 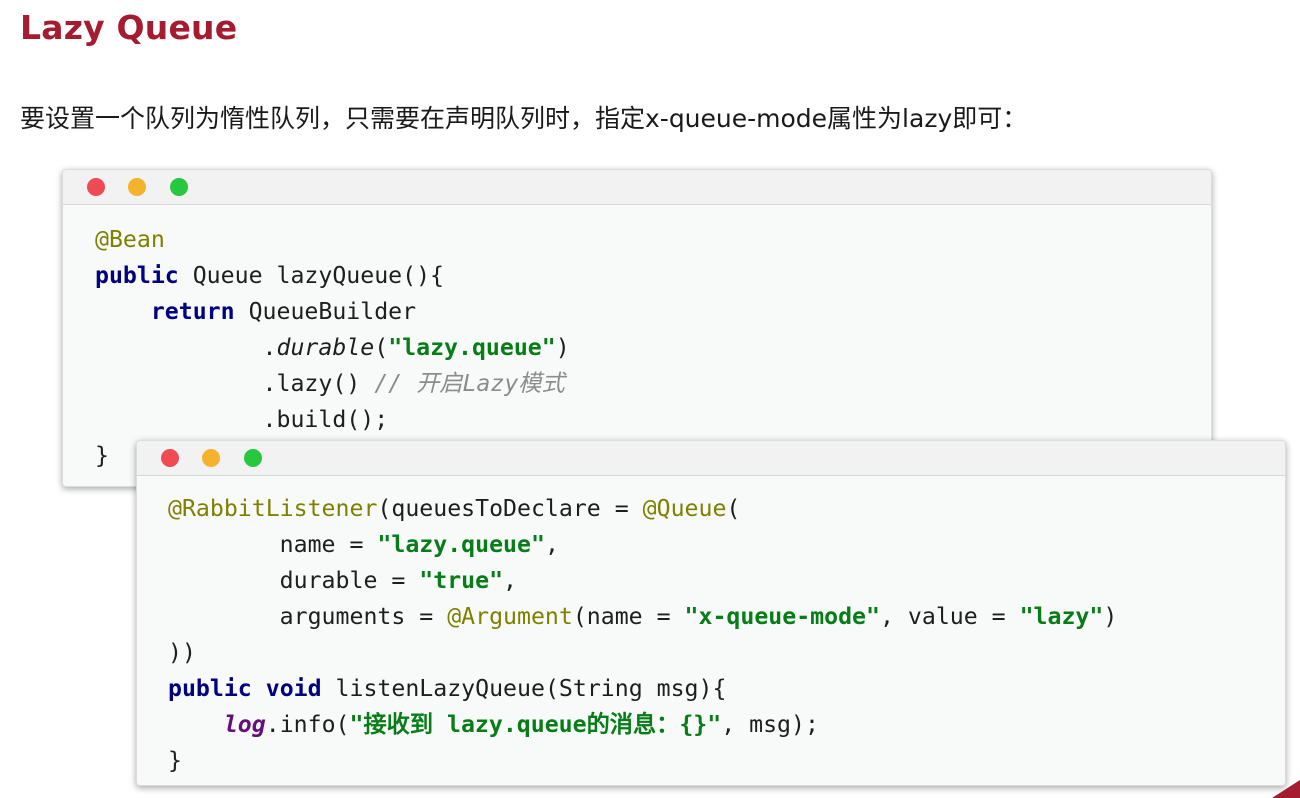 What do you see at coordinates (653, 348) in the screenshot?
I see `code-line: .durable("lazy.queue")` at bounding box center [653, 348].